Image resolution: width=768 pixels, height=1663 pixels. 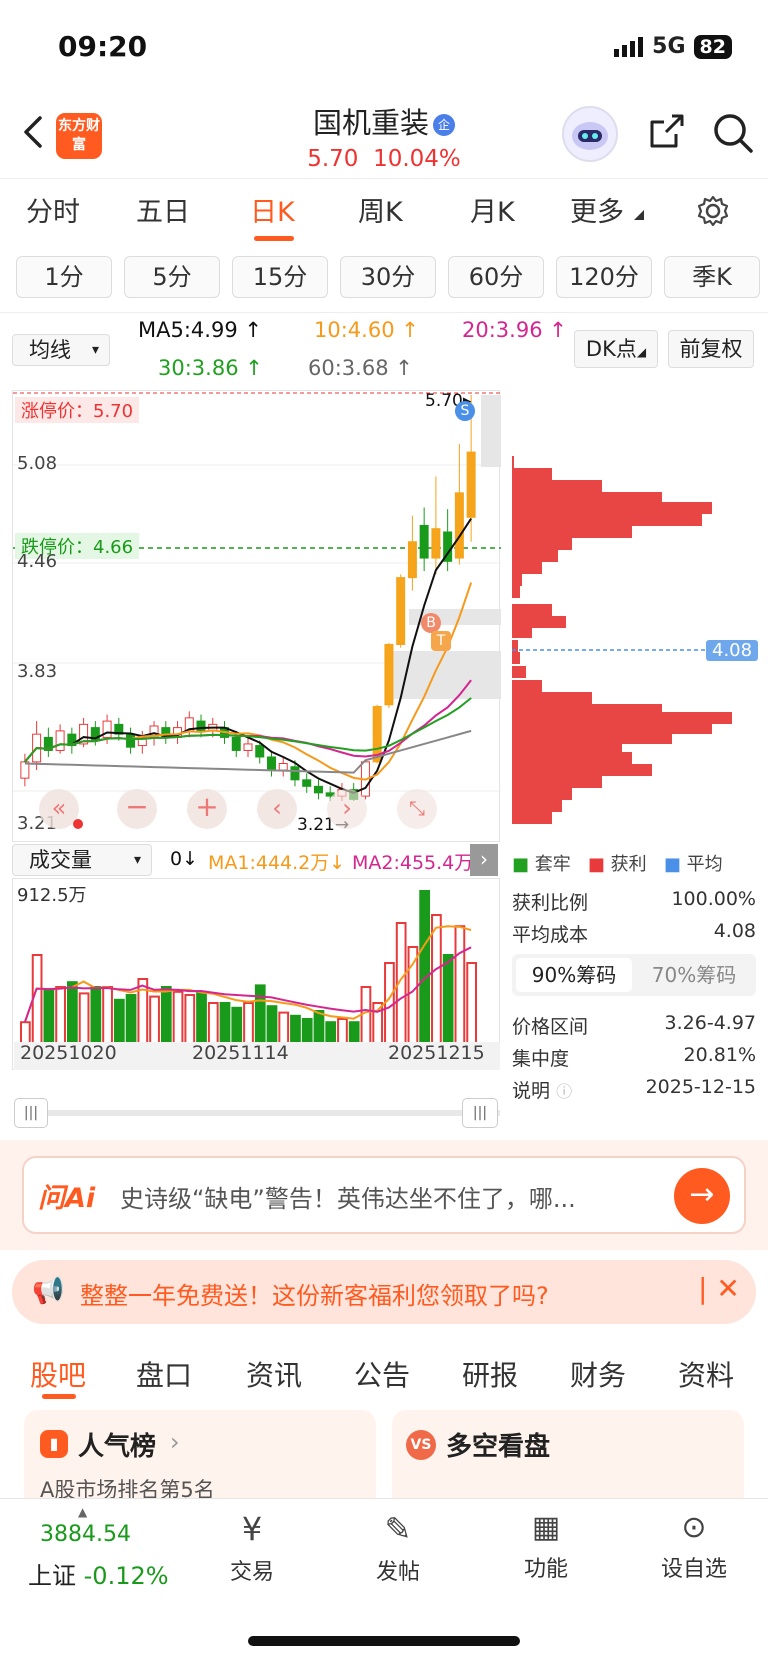 I want to click on tab-monthly-k: 月K, so click(x=492, y=209).